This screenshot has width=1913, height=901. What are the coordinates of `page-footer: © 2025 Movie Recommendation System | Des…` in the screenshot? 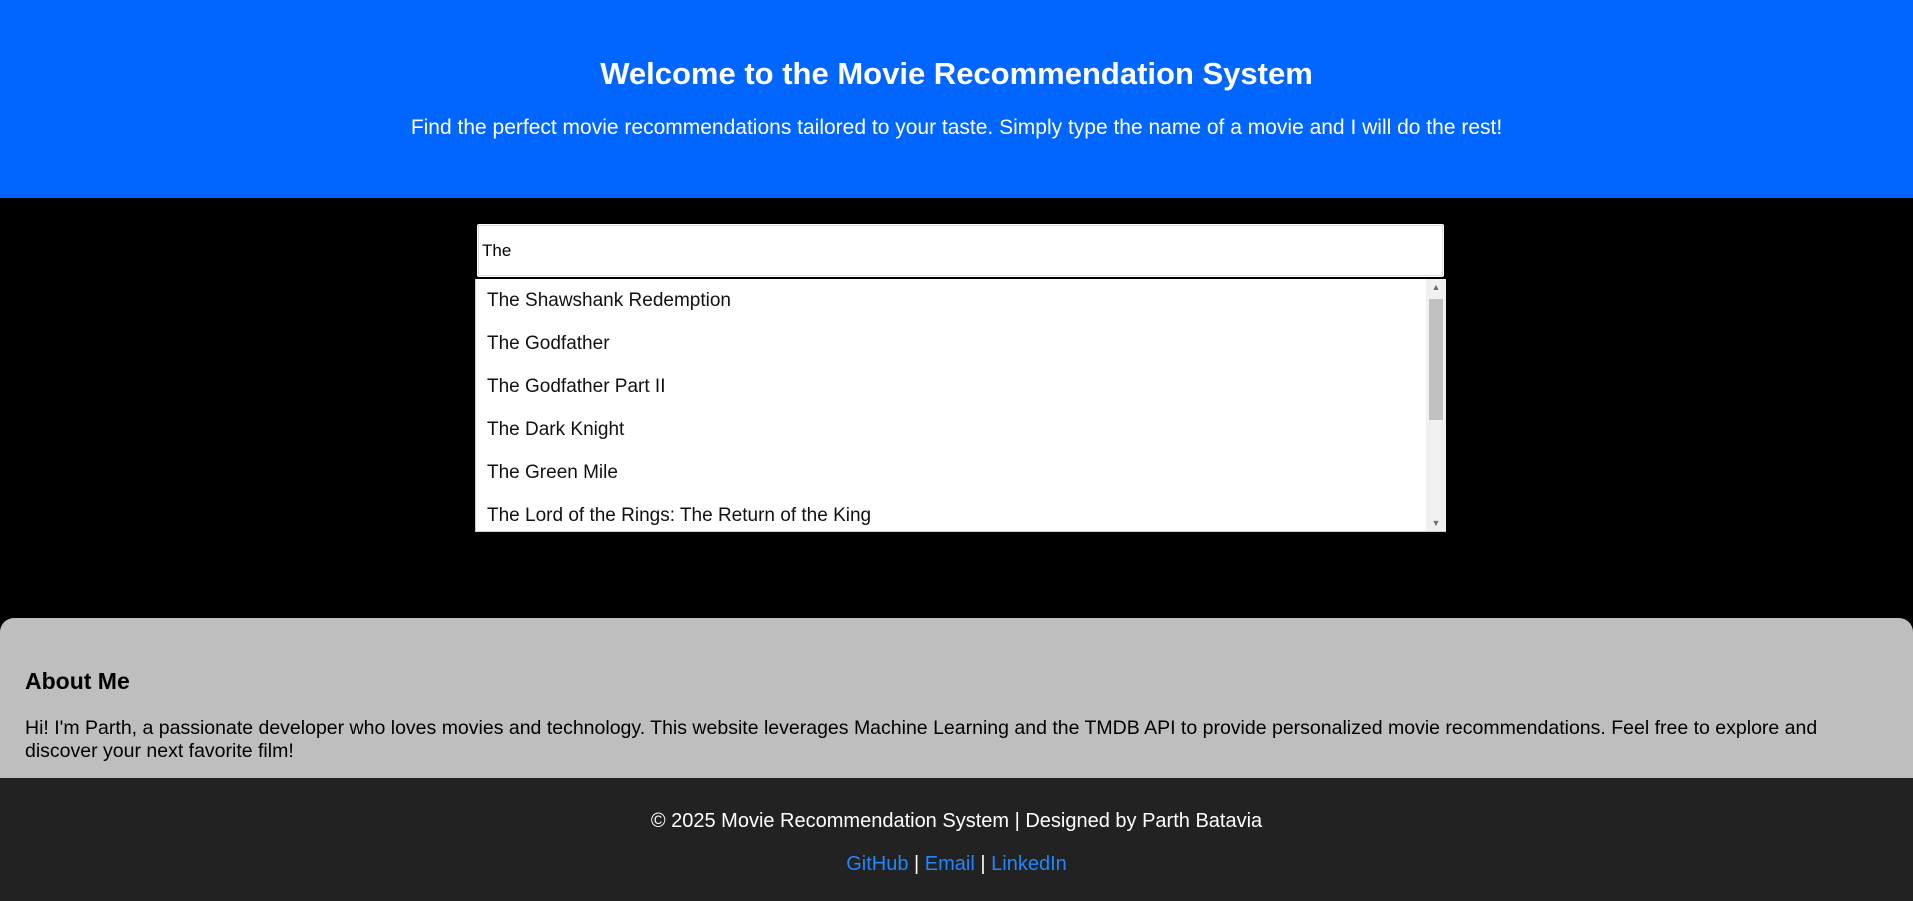 It's located at (956, 839).